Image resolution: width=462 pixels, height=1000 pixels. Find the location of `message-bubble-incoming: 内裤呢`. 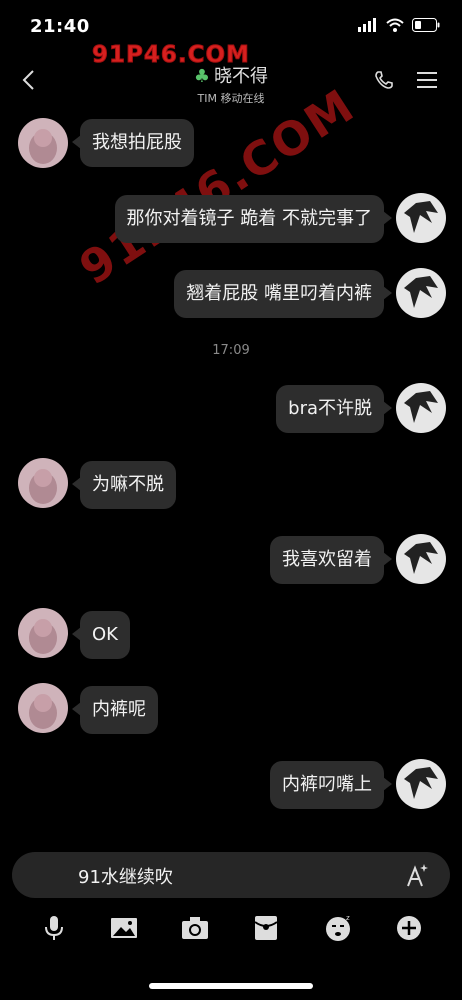

message-bubble-incoming: 内裤呢 is located at coordinates (115, 710).